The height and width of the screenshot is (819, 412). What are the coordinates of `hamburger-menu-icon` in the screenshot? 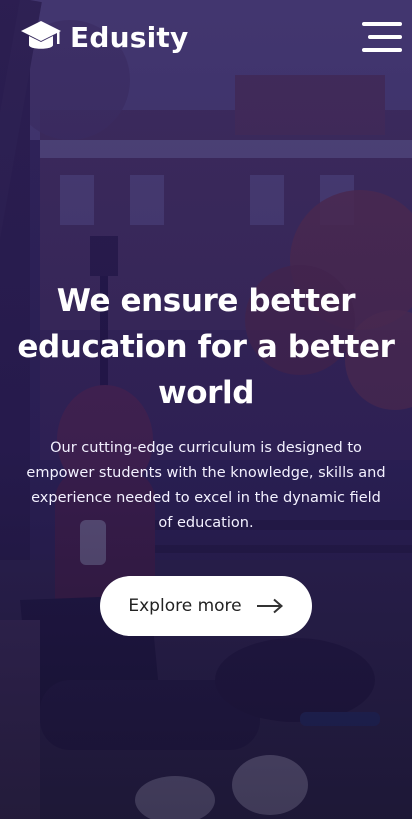 It's located at (382, 37).